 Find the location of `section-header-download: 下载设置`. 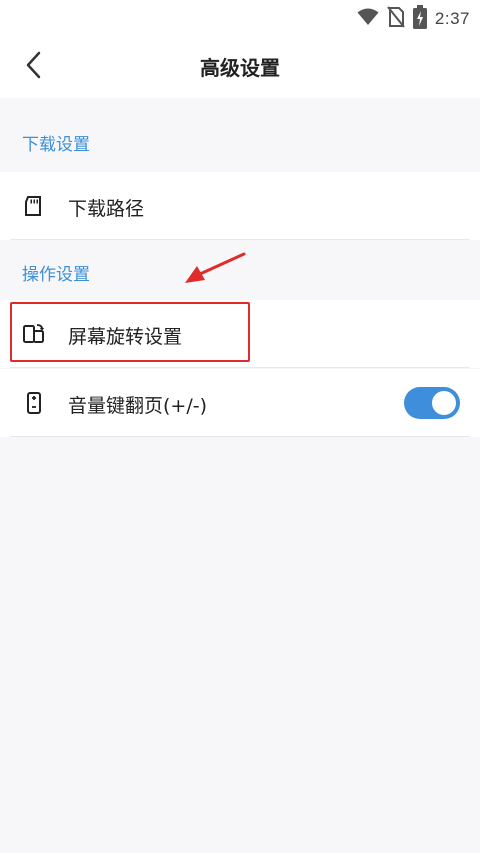

section-header-download: 下载设置 is located at coordinates (56, 145).